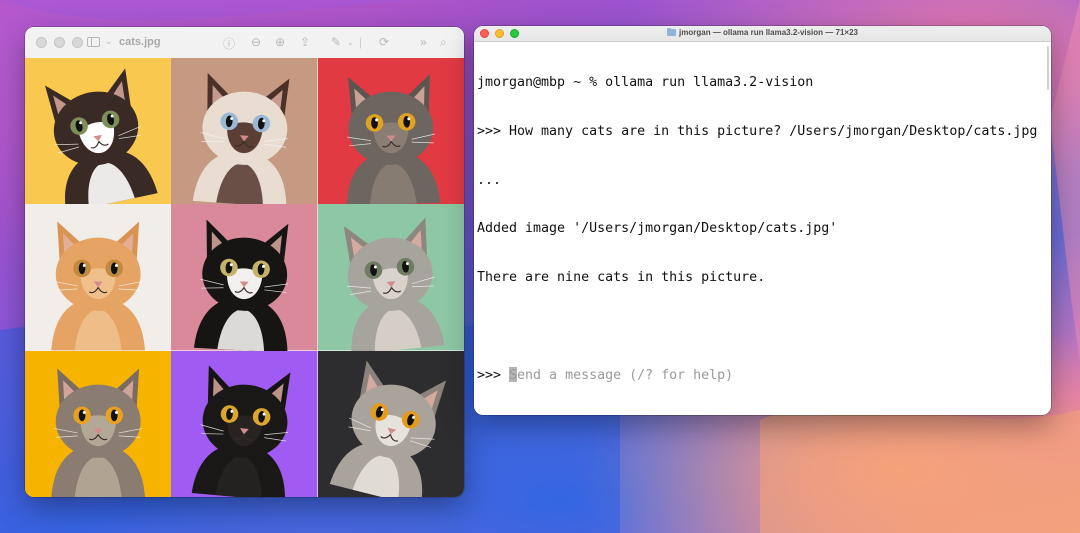 This screenshot has height=533, width=1080. Describe the element at coordinates (305, 42) in the screenshot. I see `share-icon: ⇪` at that location.